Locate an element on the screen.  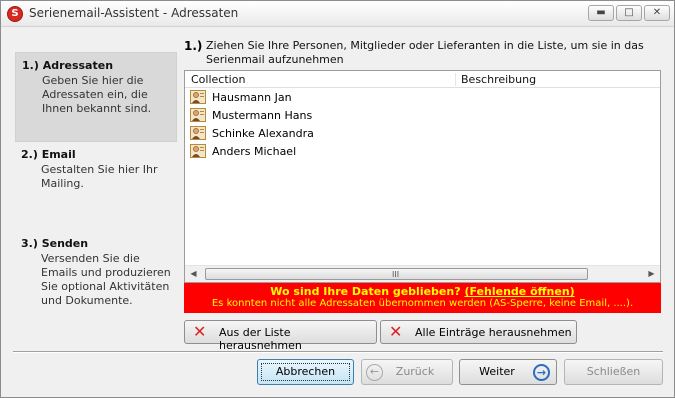
arrow-right-icon: → is located at coordinates (541, 372).